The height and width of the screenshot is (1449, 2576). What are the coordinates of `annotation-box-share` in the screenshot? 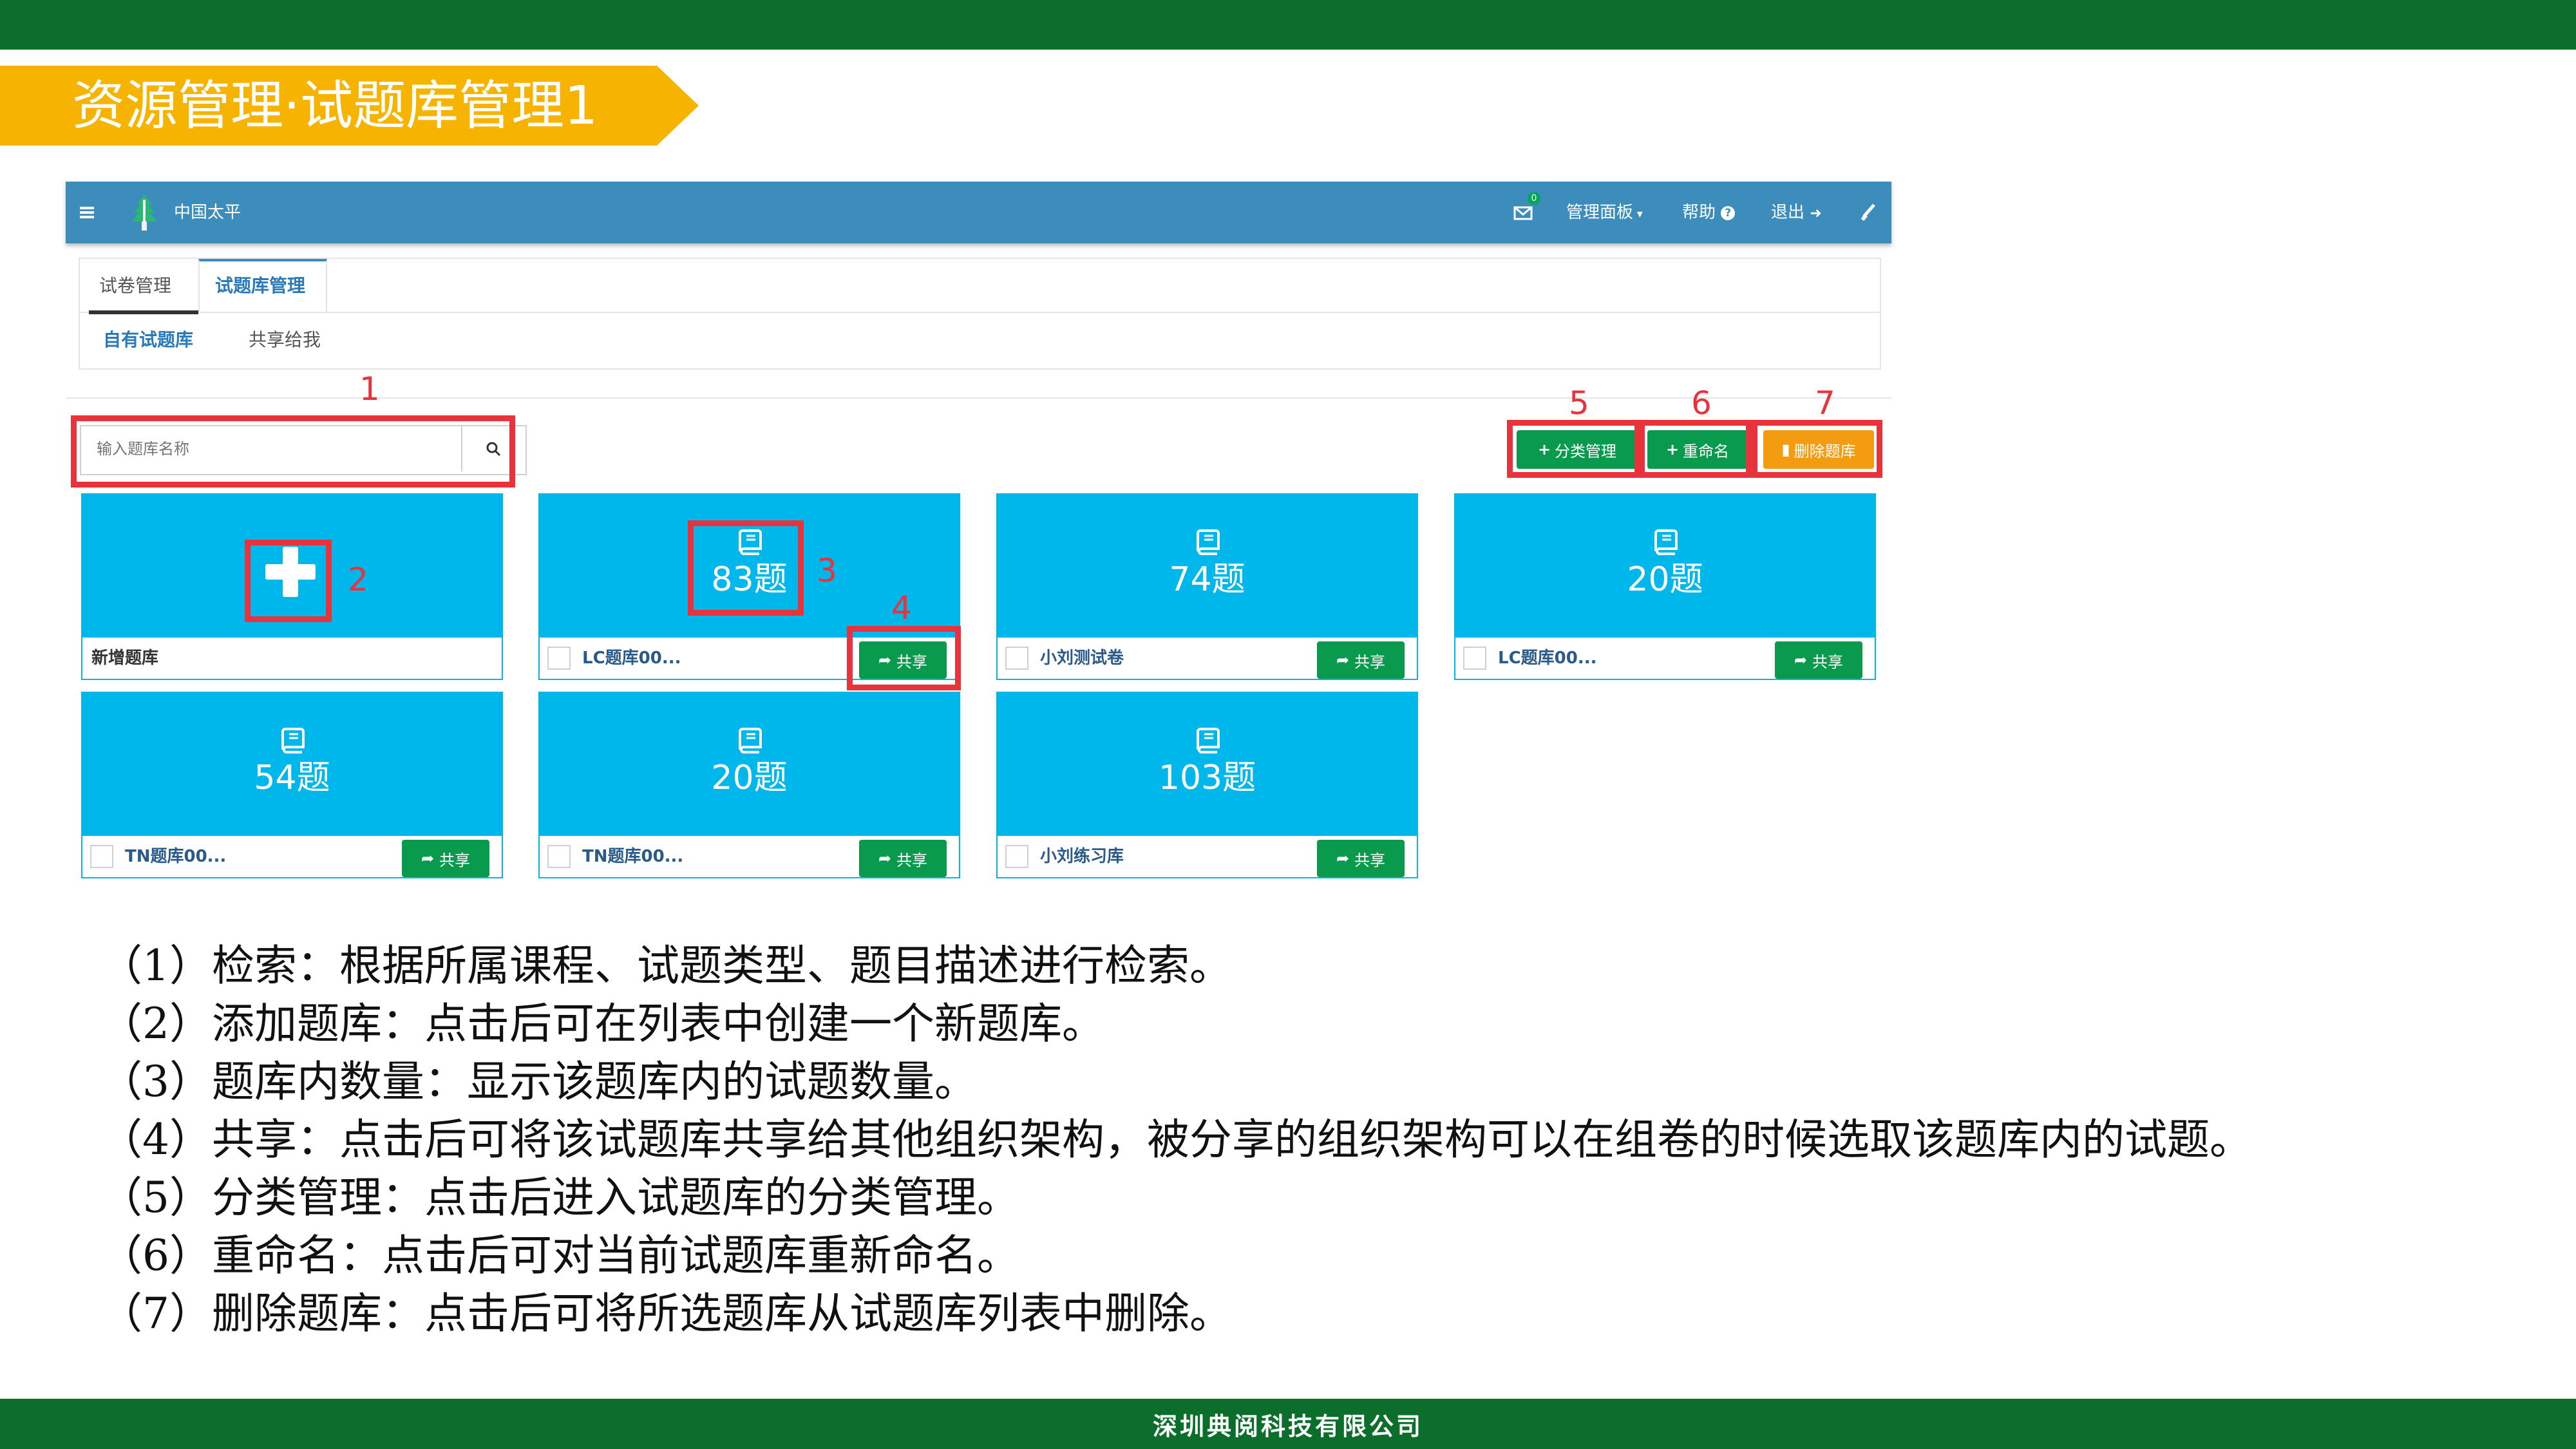 It's located at (904, 658).